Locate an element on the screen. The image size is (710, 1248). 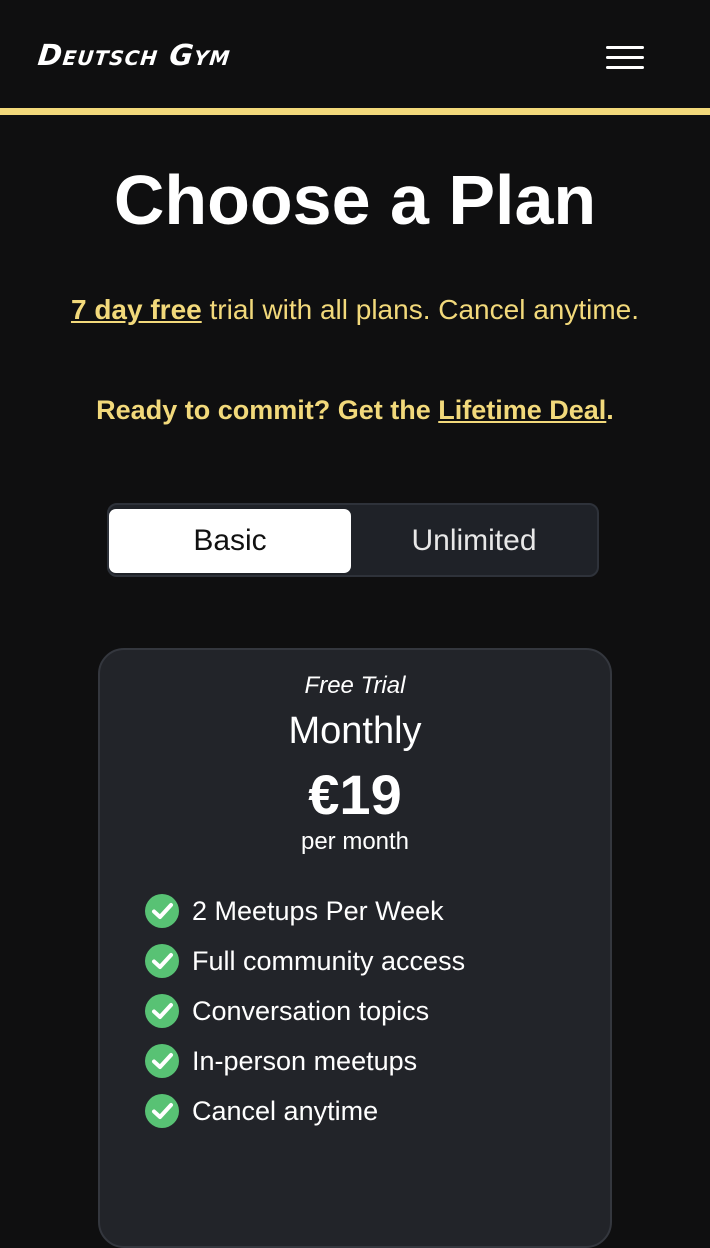
feature-label: Cancel anytime is located at coordinates (285, 1110).